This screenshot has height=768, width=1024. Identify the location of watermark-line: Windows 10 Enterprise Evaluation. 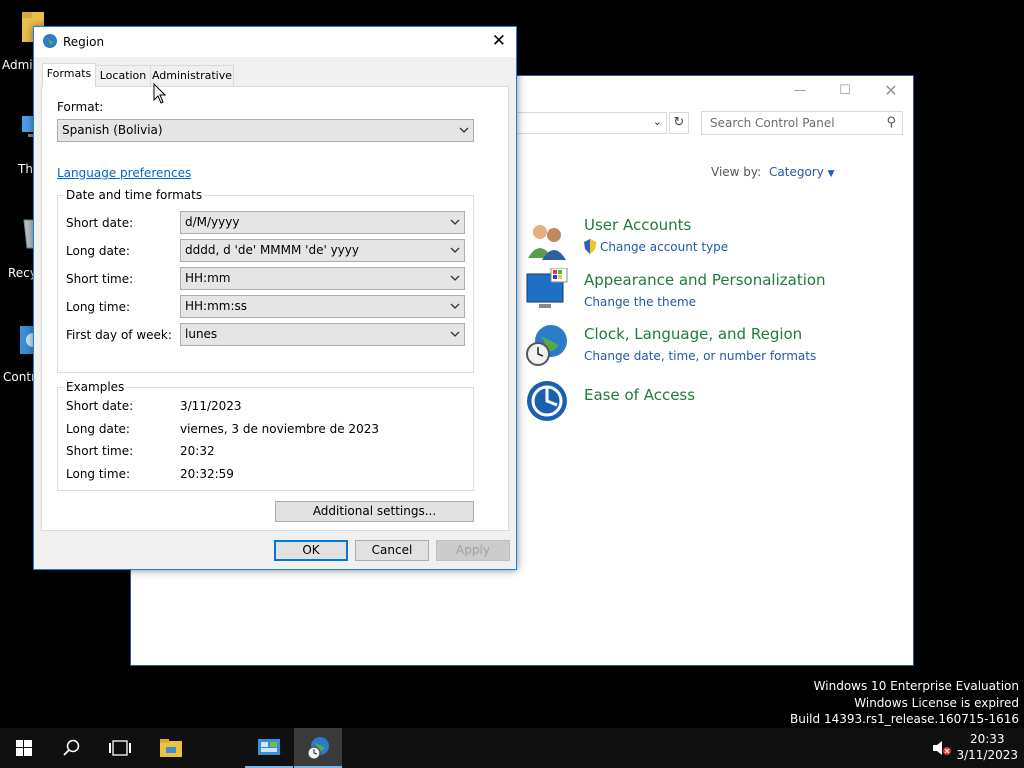
(916, 686).